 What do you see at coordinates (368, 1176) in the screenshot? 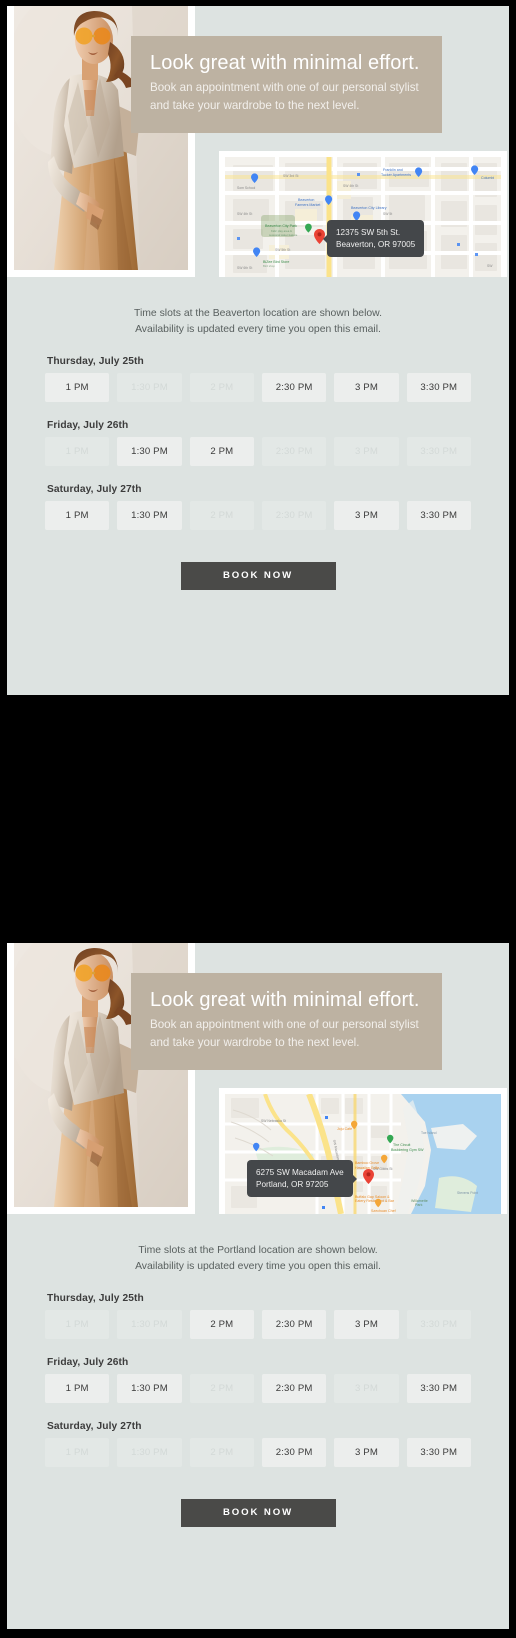
I see `map-pin-icon` at bounding box center [368, 1176].